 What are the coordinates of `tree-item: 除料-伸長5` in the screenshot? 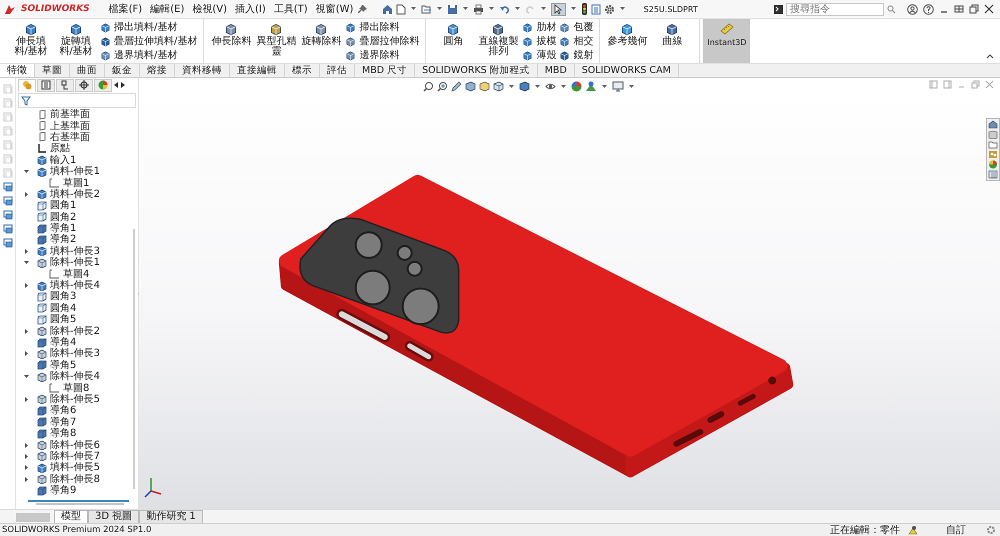 It's located at (75, 399).